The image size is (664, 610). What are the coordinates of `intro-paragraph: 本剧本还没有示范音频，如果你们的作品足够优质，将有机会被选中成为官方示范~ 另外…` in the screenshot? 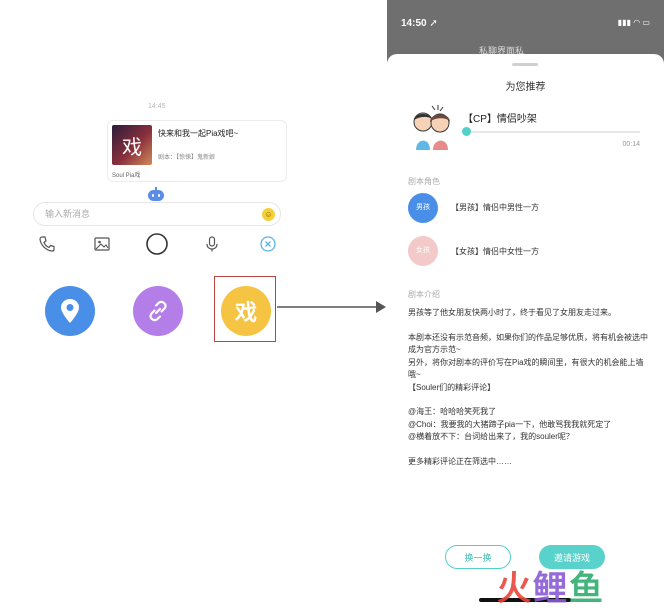 It's located at (528, 362).